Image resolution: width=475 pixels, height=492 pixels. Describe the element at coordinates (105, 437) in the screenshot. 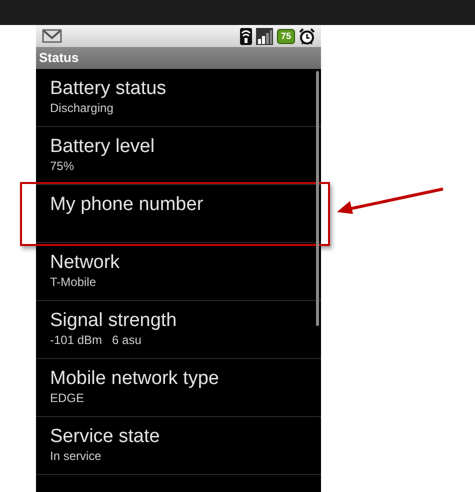

I see `row-title: Service state` at that location.